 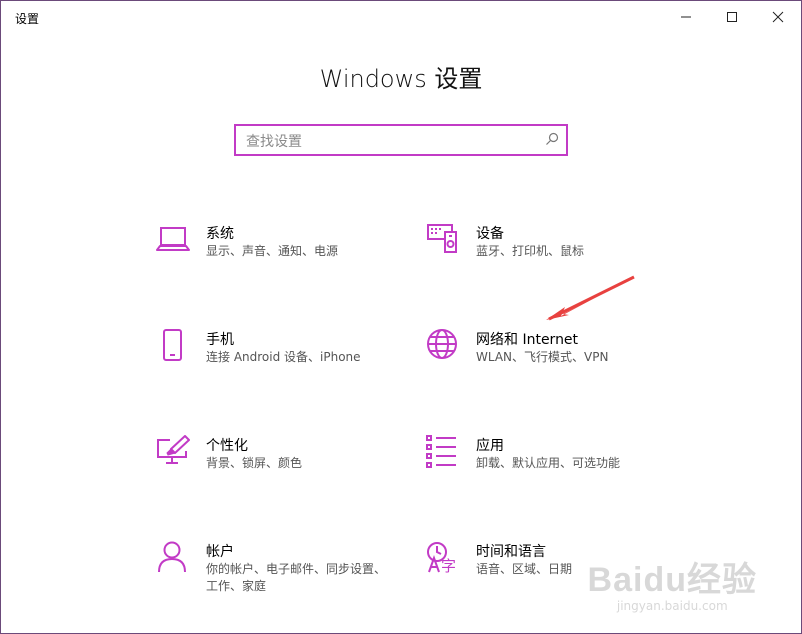 I want to click on apps-icon, so click(x=441, y=451).